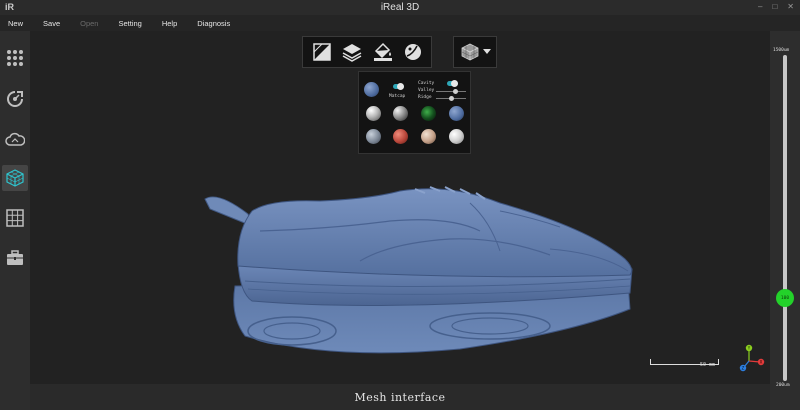 The image size is (800, 410). Describe the element at coordinates (781, 50) in the screenshot. I see `slider-max-label: 1500um` at that location.